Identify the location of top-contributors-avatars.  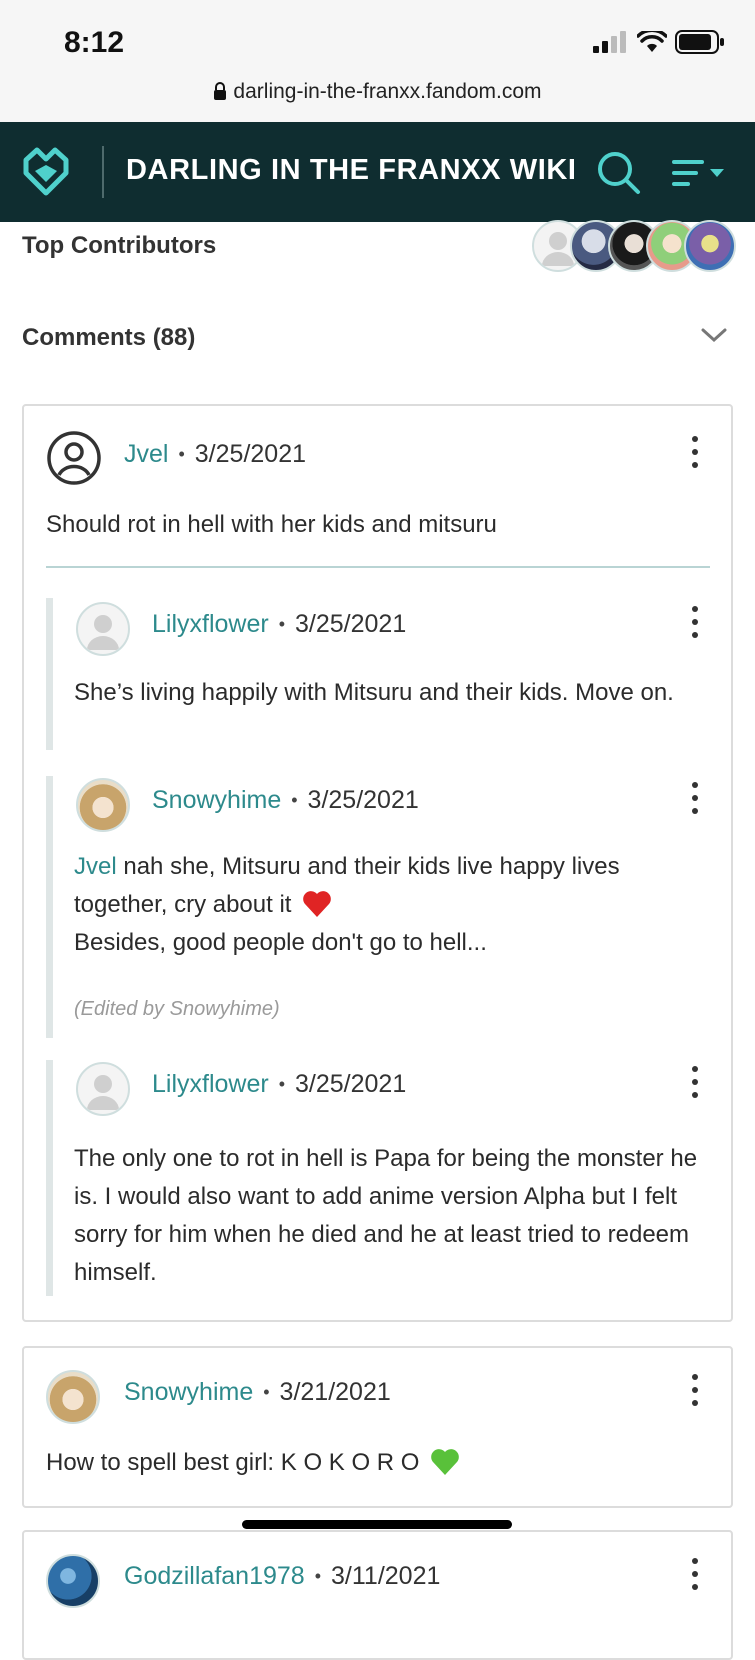
(634, 248).